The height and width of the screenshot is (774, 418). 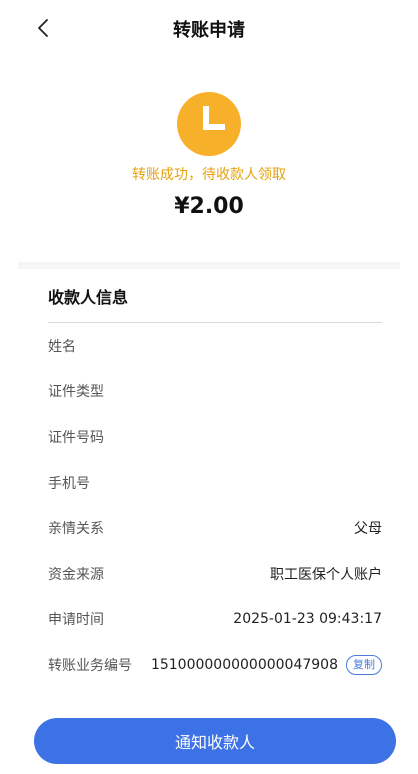 What do you see at coordinates (215, 528) in the screenshot?
I see `info-row-relationship: 亲情关系 父母` at bounding box center [215, 528].